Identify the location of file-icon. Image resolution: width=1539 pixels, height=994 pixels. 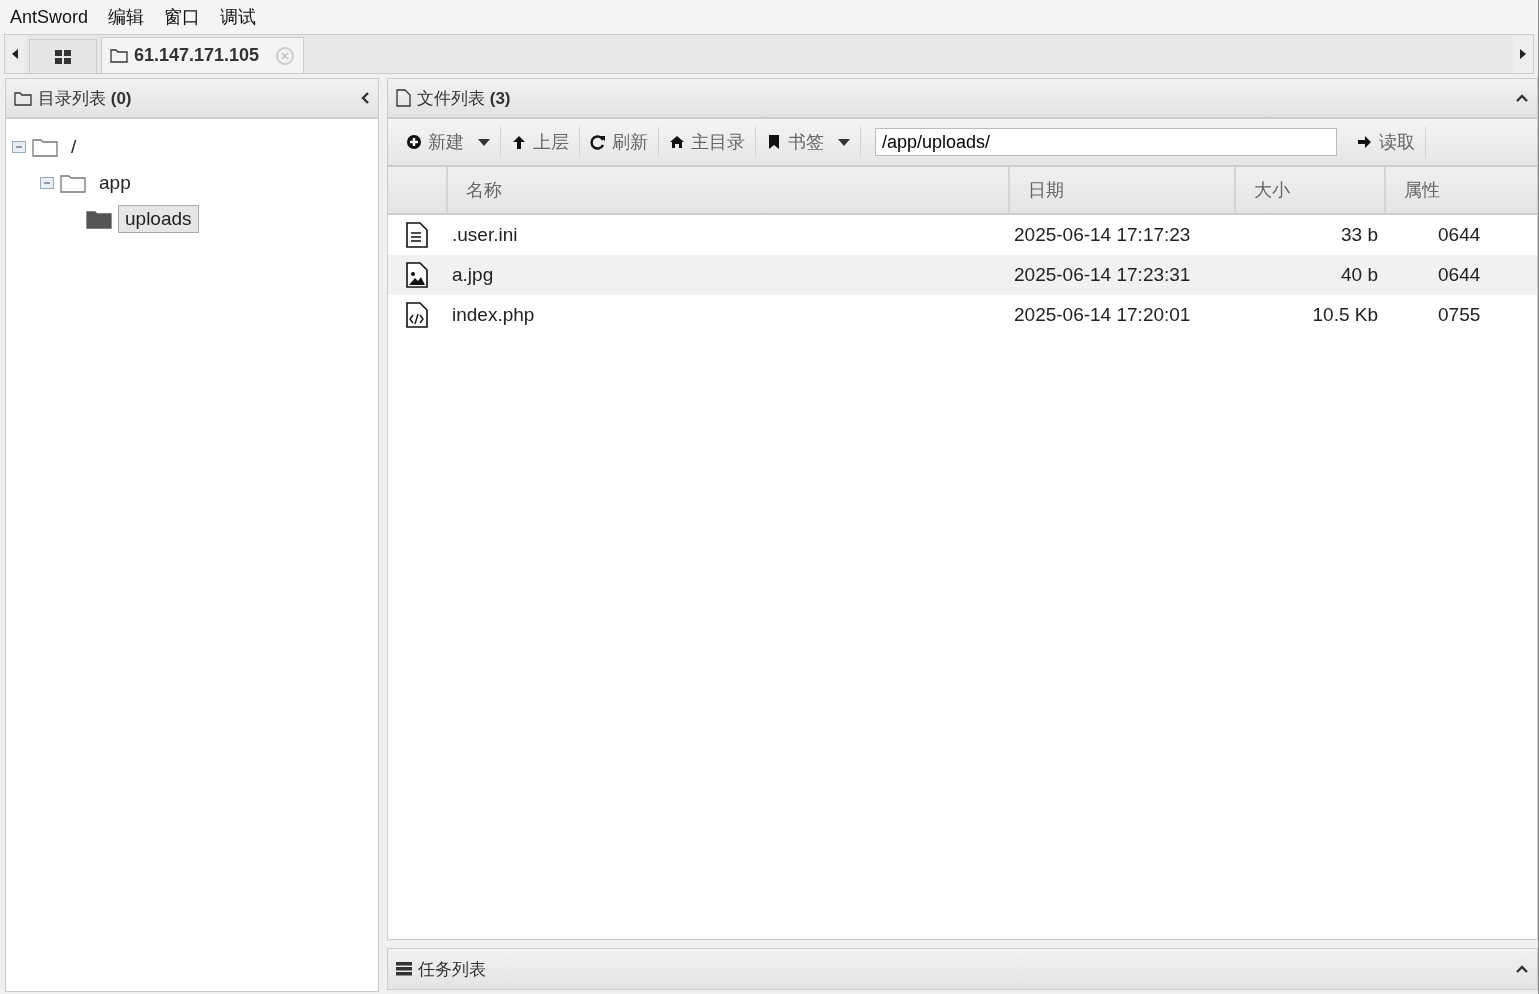
(403, 98).